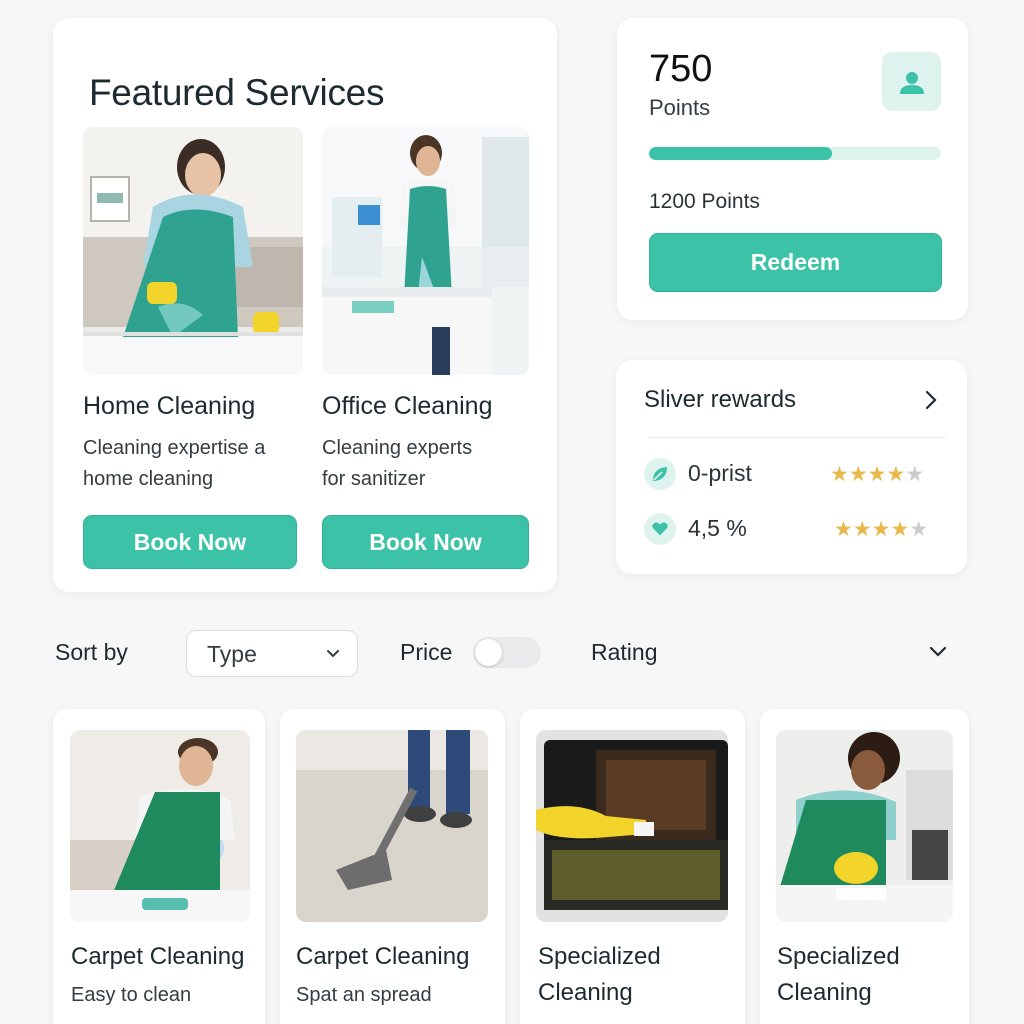 The image size is (1024, 1024). I want to click on reward-item: 0-prist ★★★★★, so click(794, 474).